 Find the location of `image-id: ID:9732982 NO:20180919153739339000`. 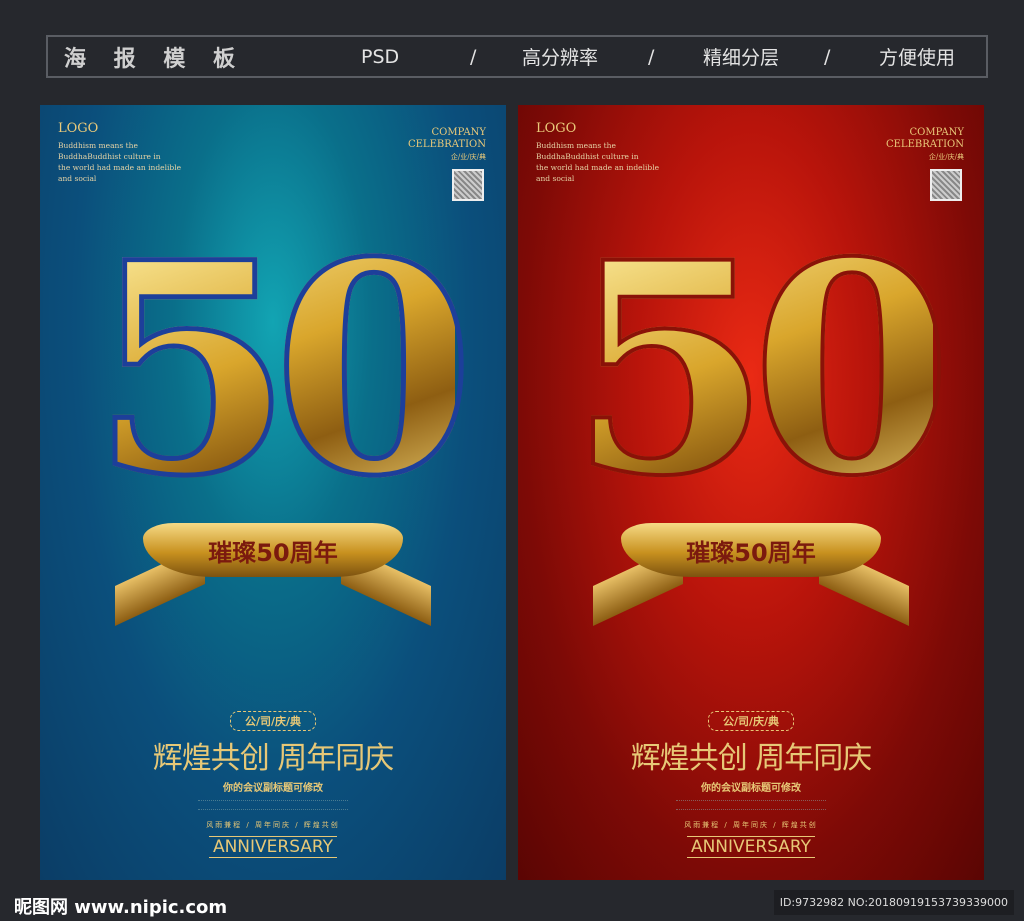

image-id: ID:9732982 NO:20180919153739339000 is located at coordinates (893, 902).